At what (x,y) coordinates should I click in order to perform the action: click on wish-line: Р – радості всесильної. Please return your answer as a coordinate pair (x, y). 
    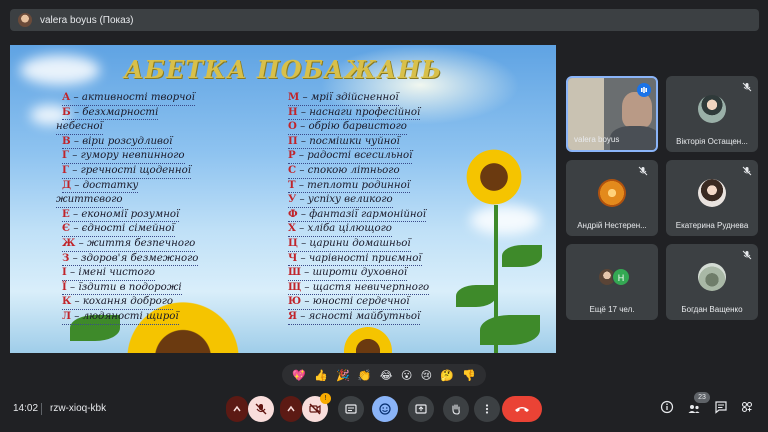
    Looking at the image, I should click on (350, 156).